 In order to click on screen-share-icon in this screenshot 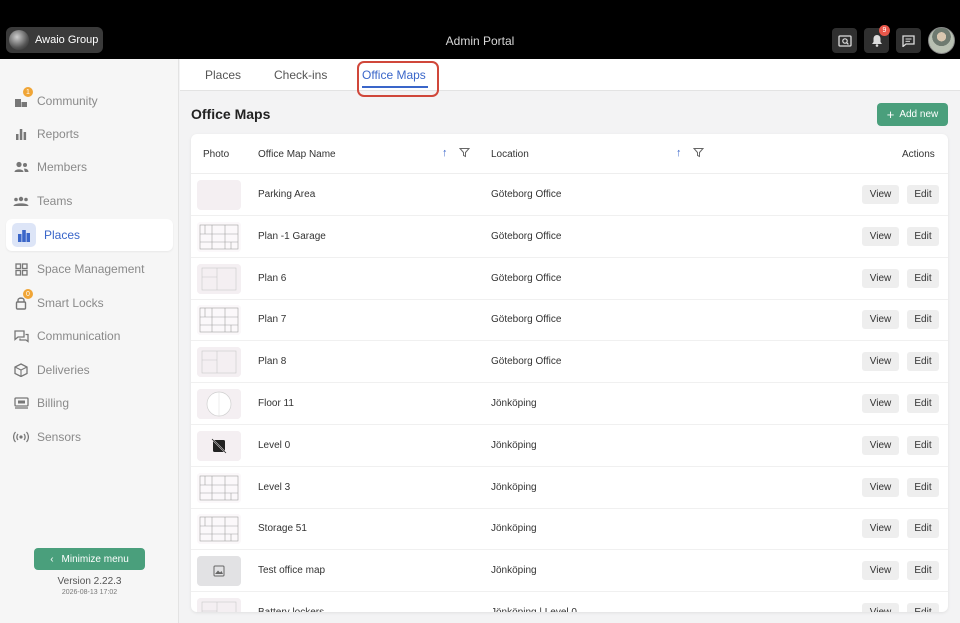, I will do `click(844, 40)`.